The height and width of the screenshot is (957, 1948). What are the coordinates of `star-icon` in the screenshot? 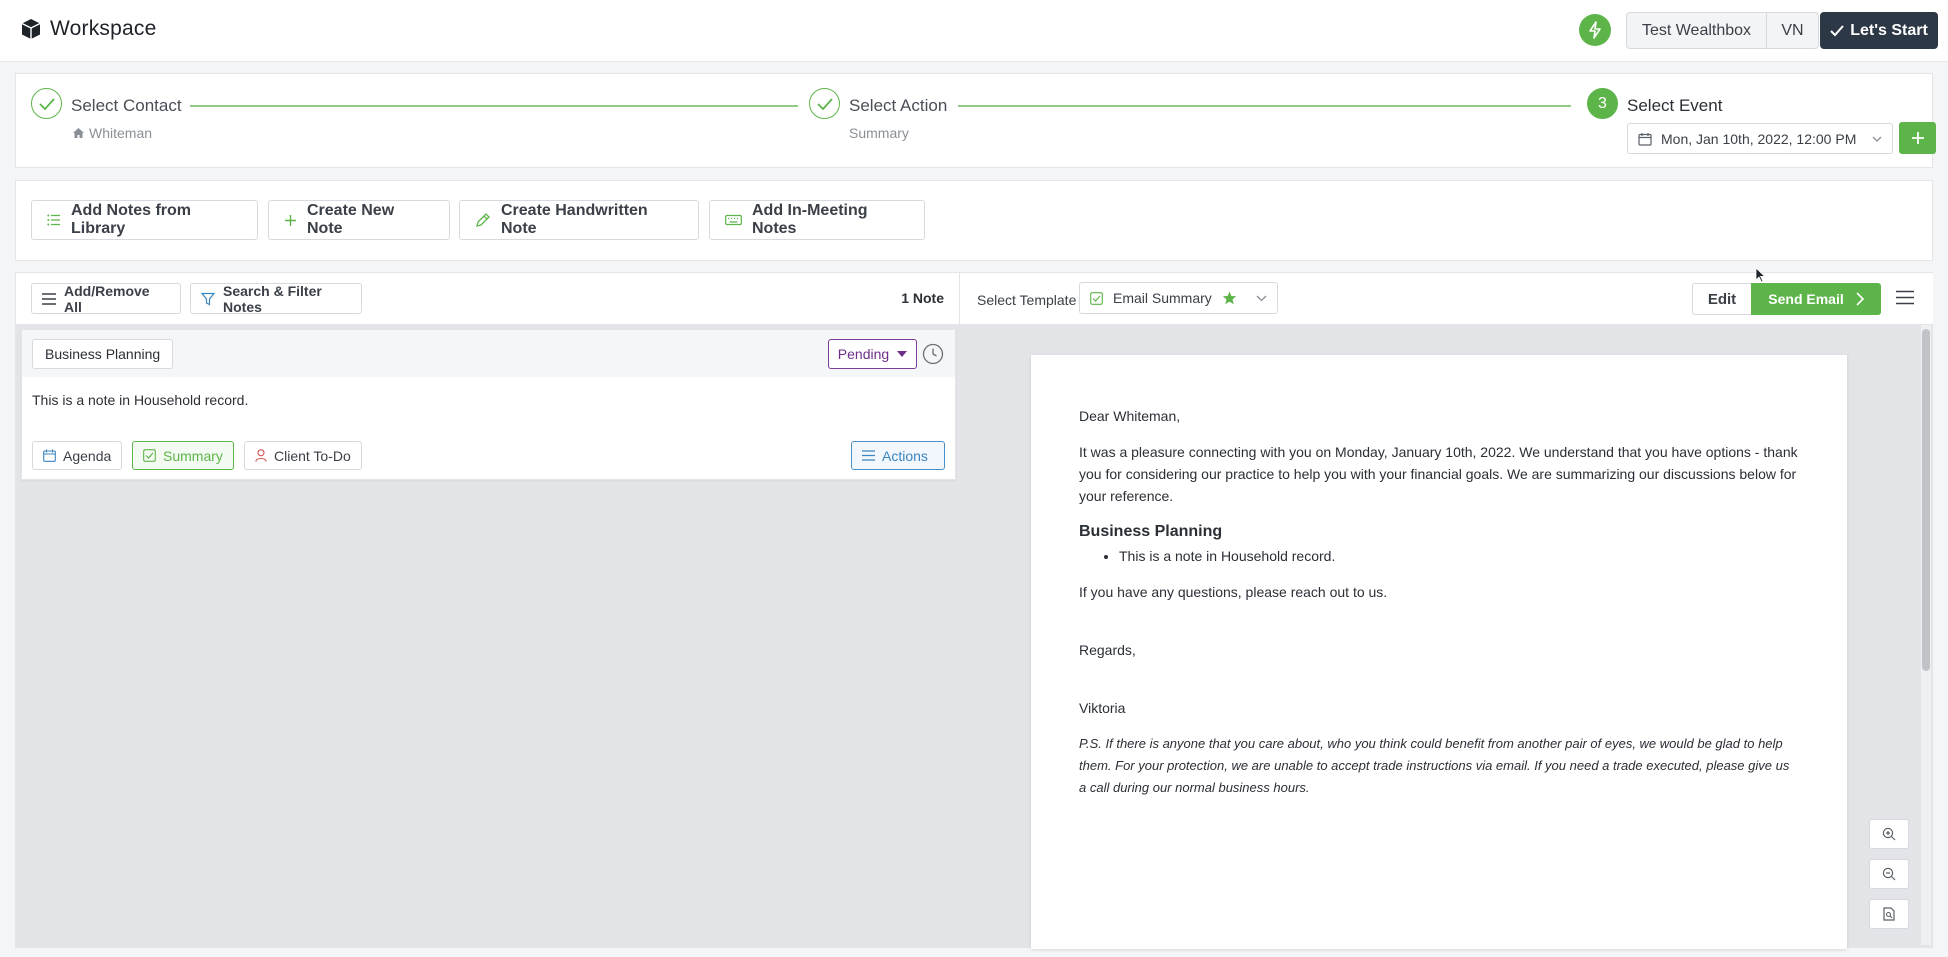 It's located at (1229, 298).